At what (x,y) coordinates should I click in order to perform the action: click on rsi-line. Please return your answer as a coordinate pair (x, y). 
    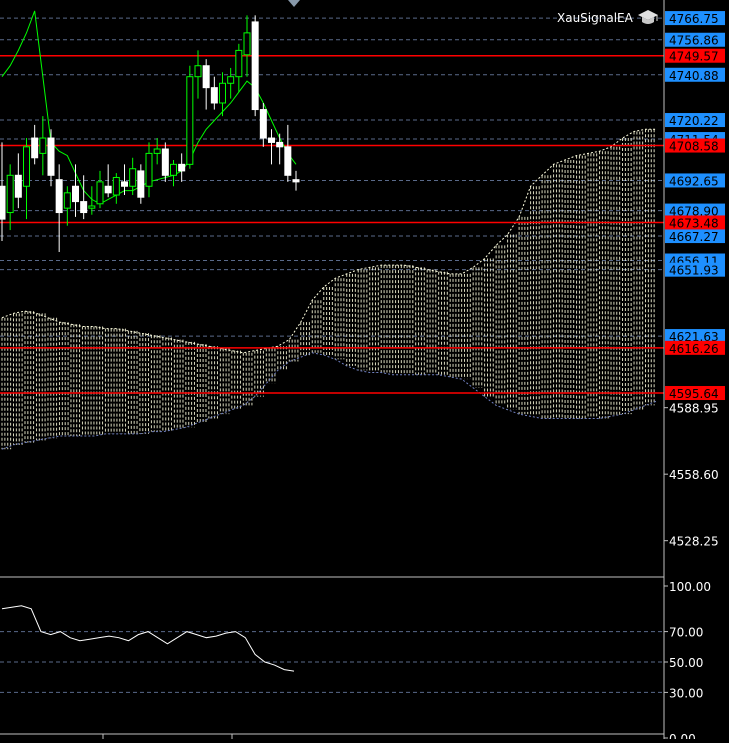
    Looking at the image, I should click on (148, 638).